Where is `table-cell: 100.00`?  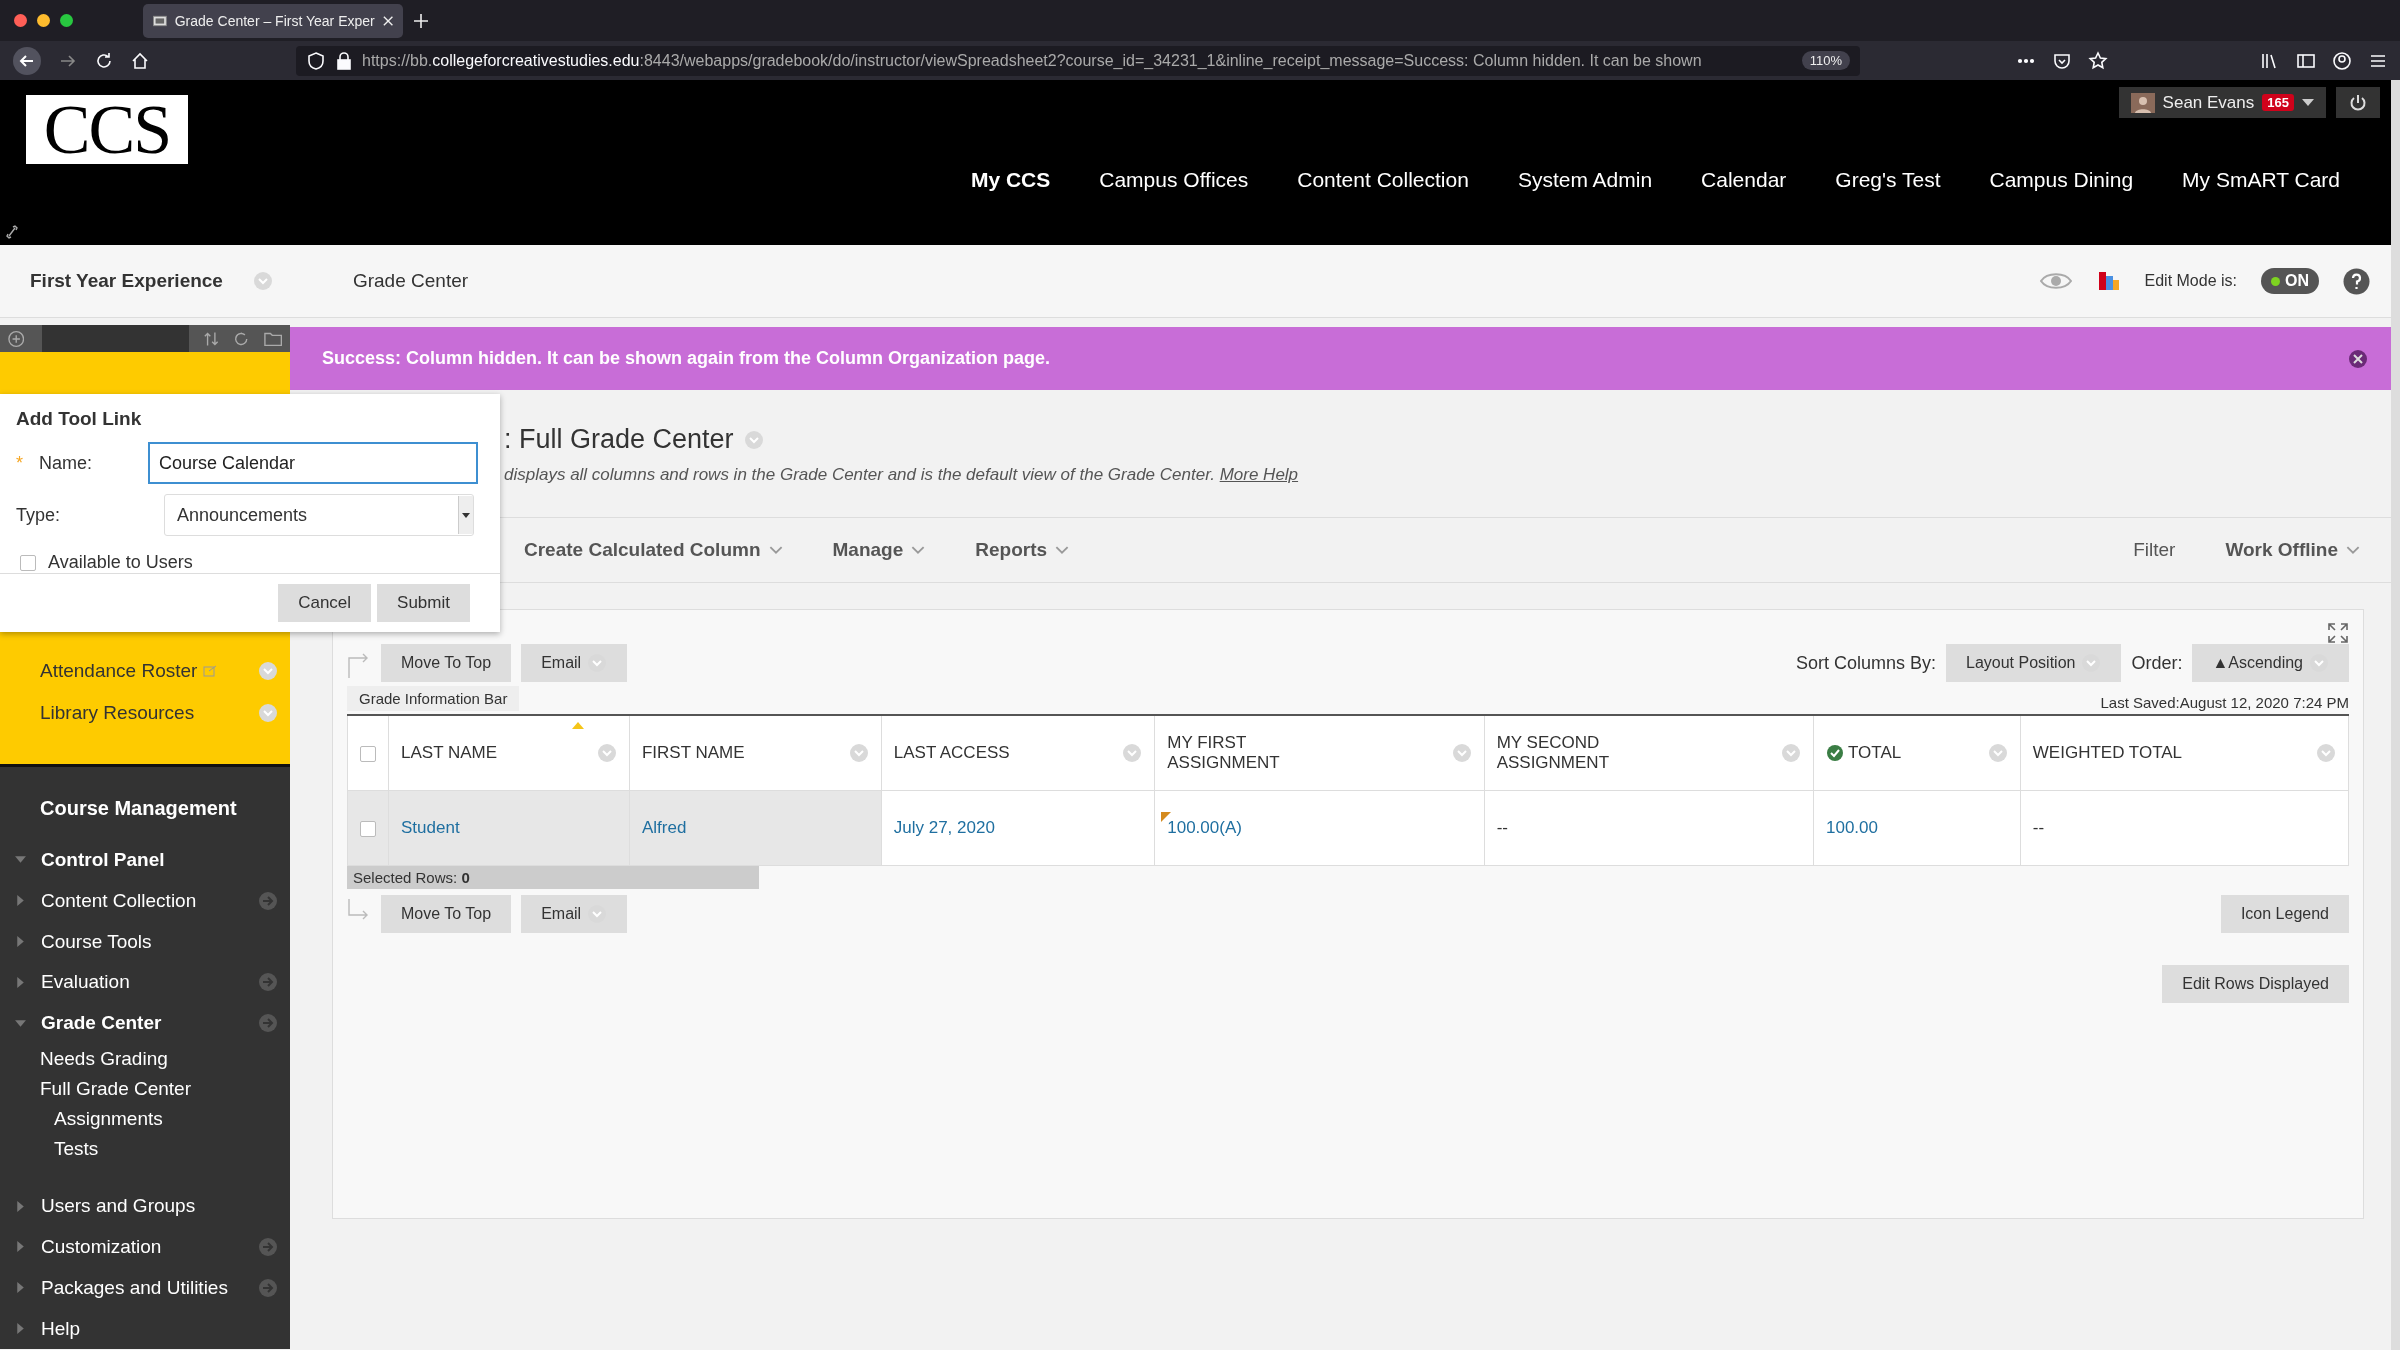
table-cell: 100.00 is located at coordinates (1917, 828).